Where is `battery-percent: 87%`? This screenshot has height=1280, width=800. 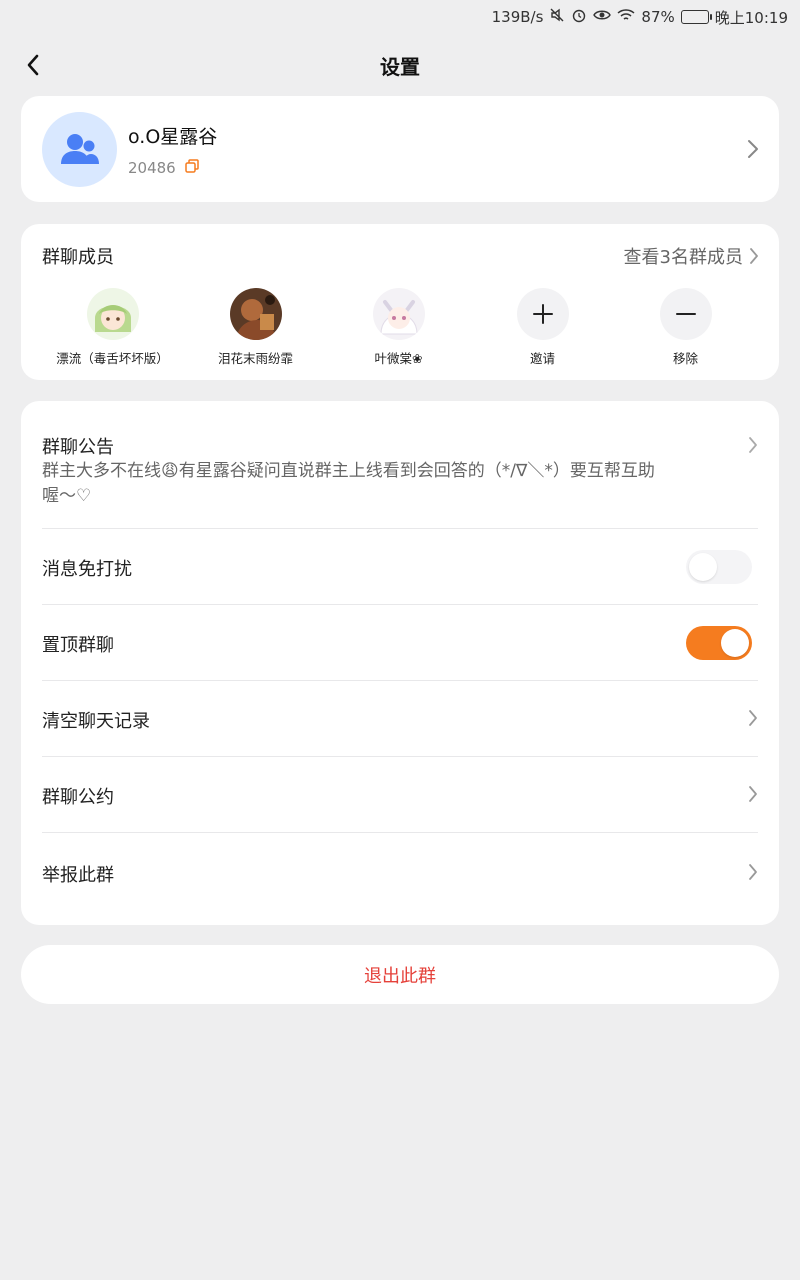
battery-percent: 87% is located at coordinates (658, 17).